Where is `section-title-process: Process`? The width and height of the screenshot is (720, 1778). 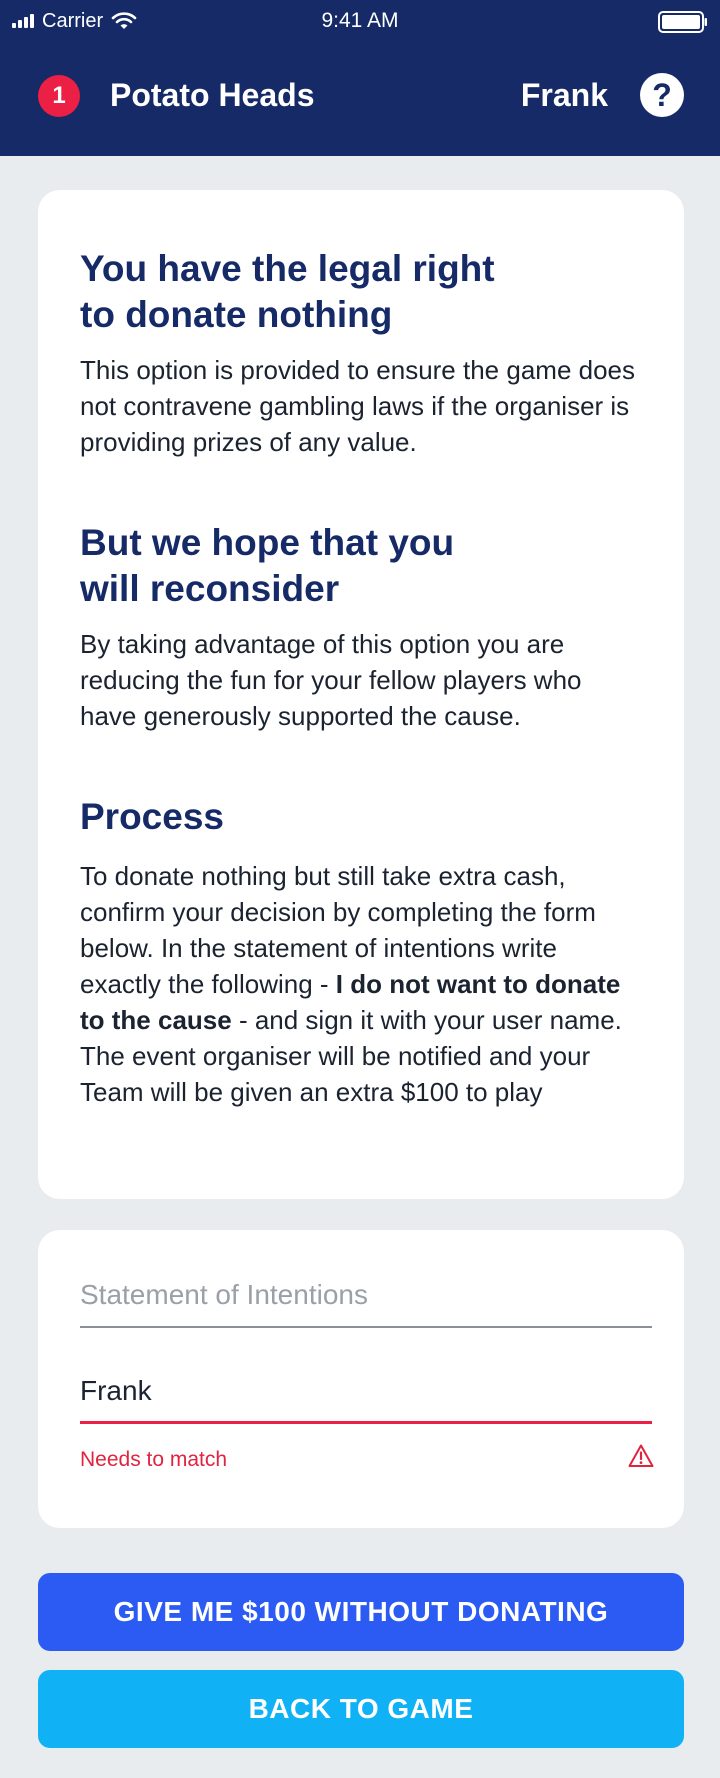 section-title-process: Process is located at coordinates (152, 816).